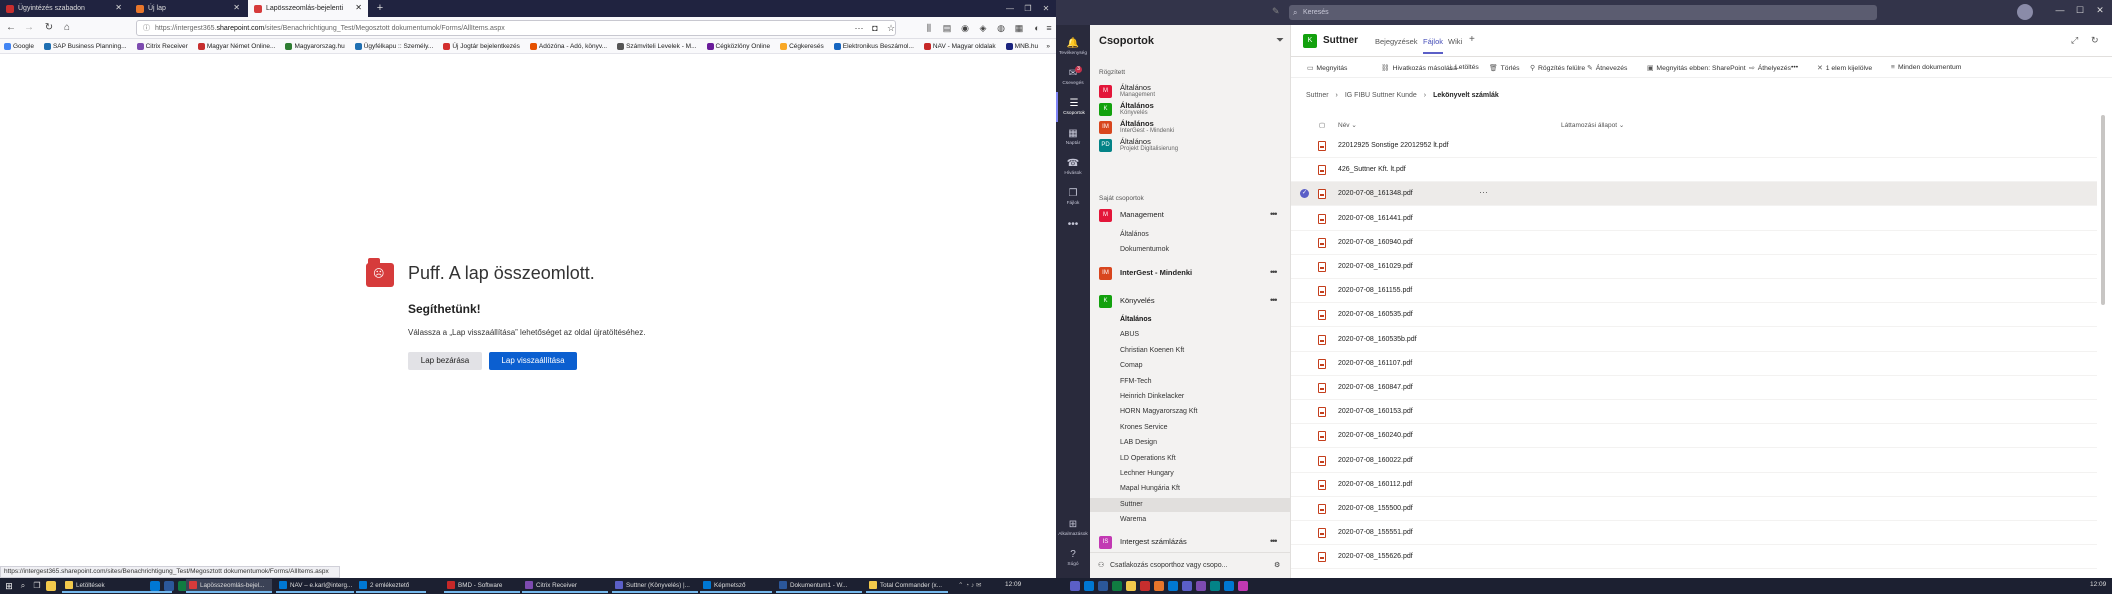  I want to click on column-name: Név ⌄, so click(1347, 125).